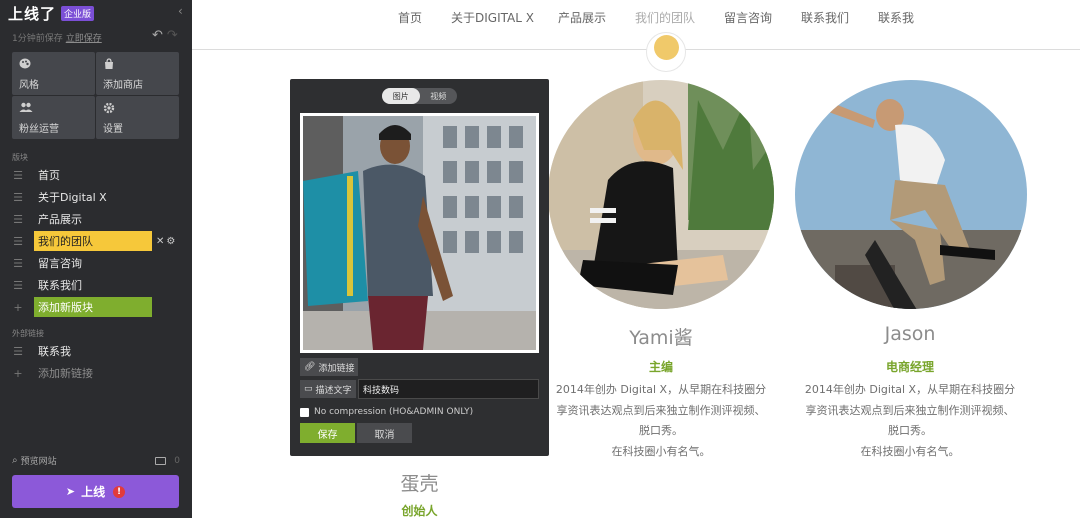  Describe the element at coordinates (54, 351) in the screenshot. I see `sidebar-item-label: 联系我` at that location.